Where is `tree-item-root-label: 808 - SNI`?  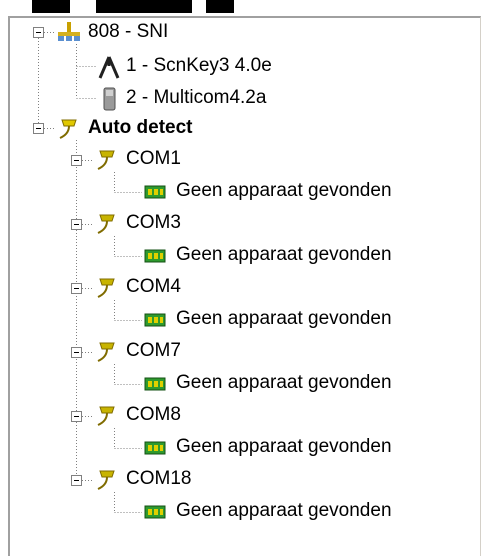 tree-item-root-label: 808 - SNI is located at coordinates (128, 32).